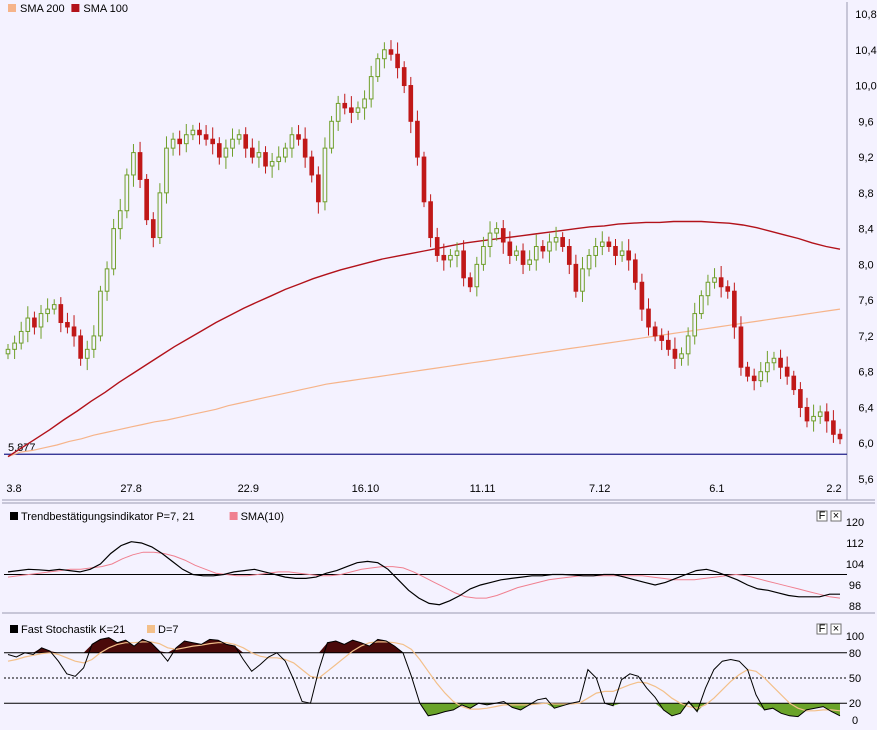  Describe the element at coordinates (855, 654) in the screenshot. I see `stoch-tick-label: 80` at that location.